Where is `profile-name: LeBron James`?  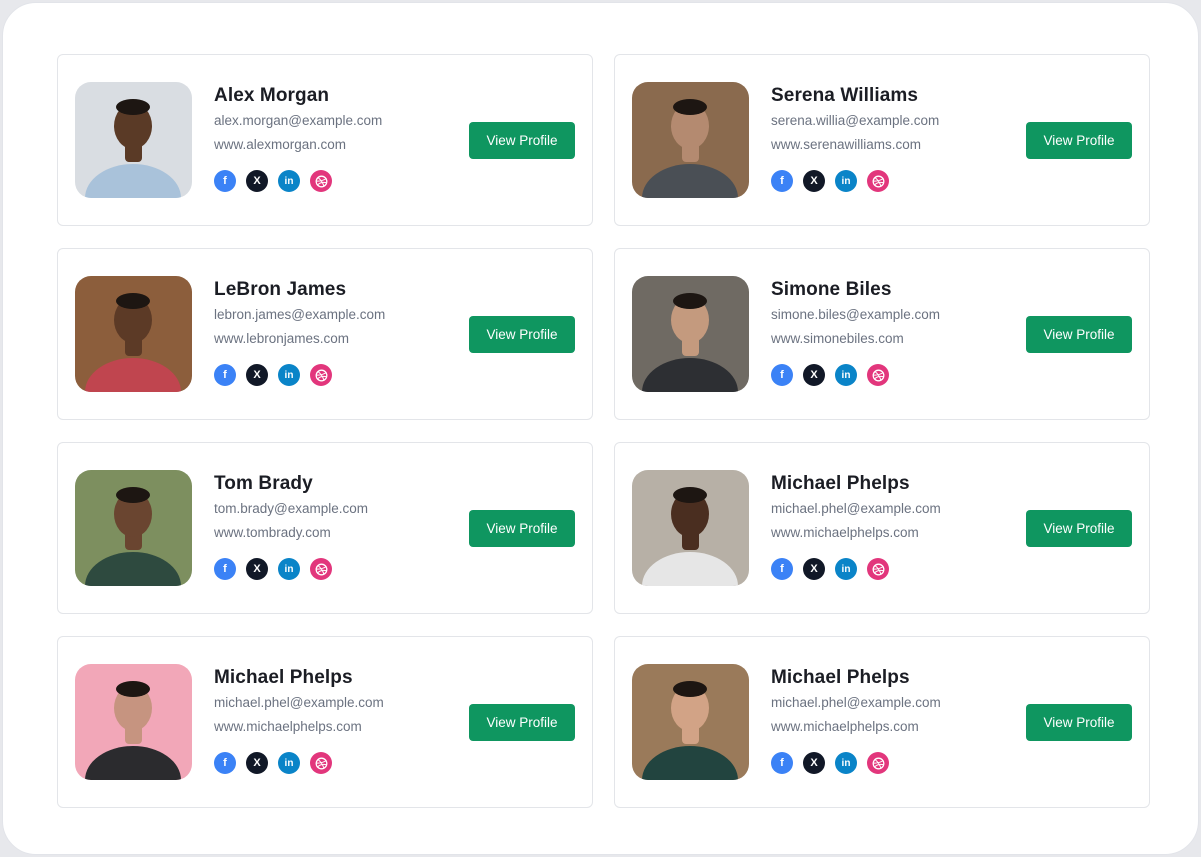
profile-name: LeBron James is located at coordinates (280, 289).